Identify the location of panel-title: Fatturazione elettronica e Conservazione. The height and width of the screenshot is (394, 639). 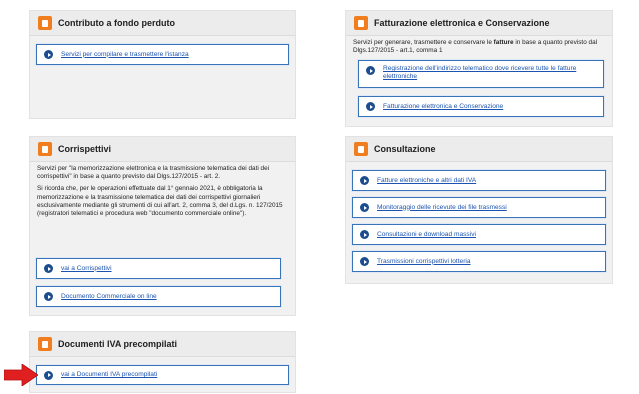
(462, 23).